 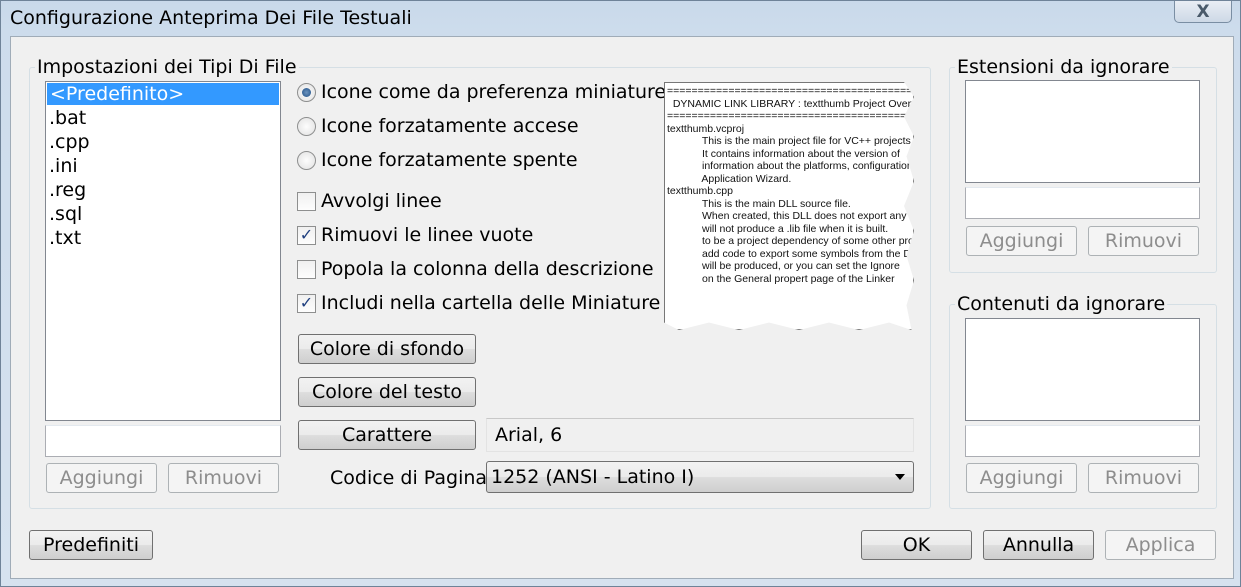 I want to click on radio-label: Icone come da preferenza miniature, so click(x=494, y=92).